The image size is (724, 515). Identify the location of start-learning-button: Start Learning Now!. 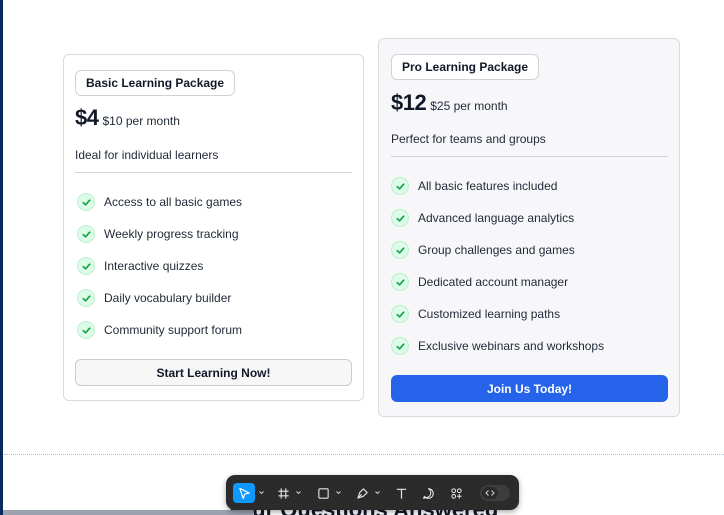
(213, 372).